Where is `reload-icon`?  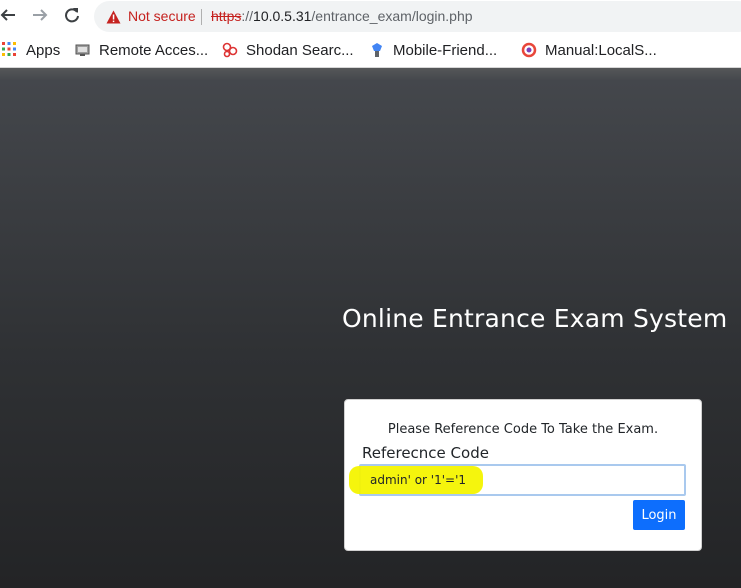
reload-icon is located at coordinates (72, 17).